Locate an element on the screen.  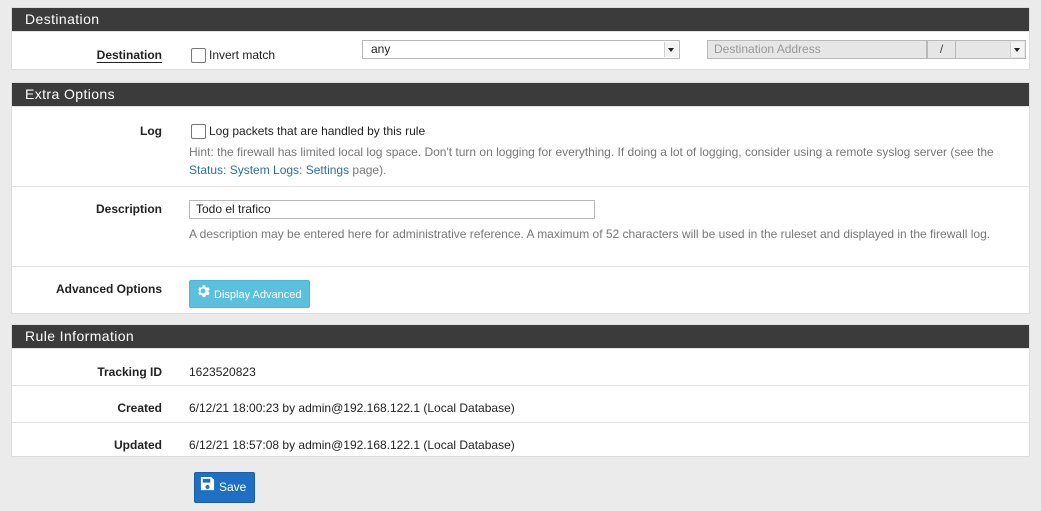
tracking-value: 1623520823 is located at coordinates (222, 372).